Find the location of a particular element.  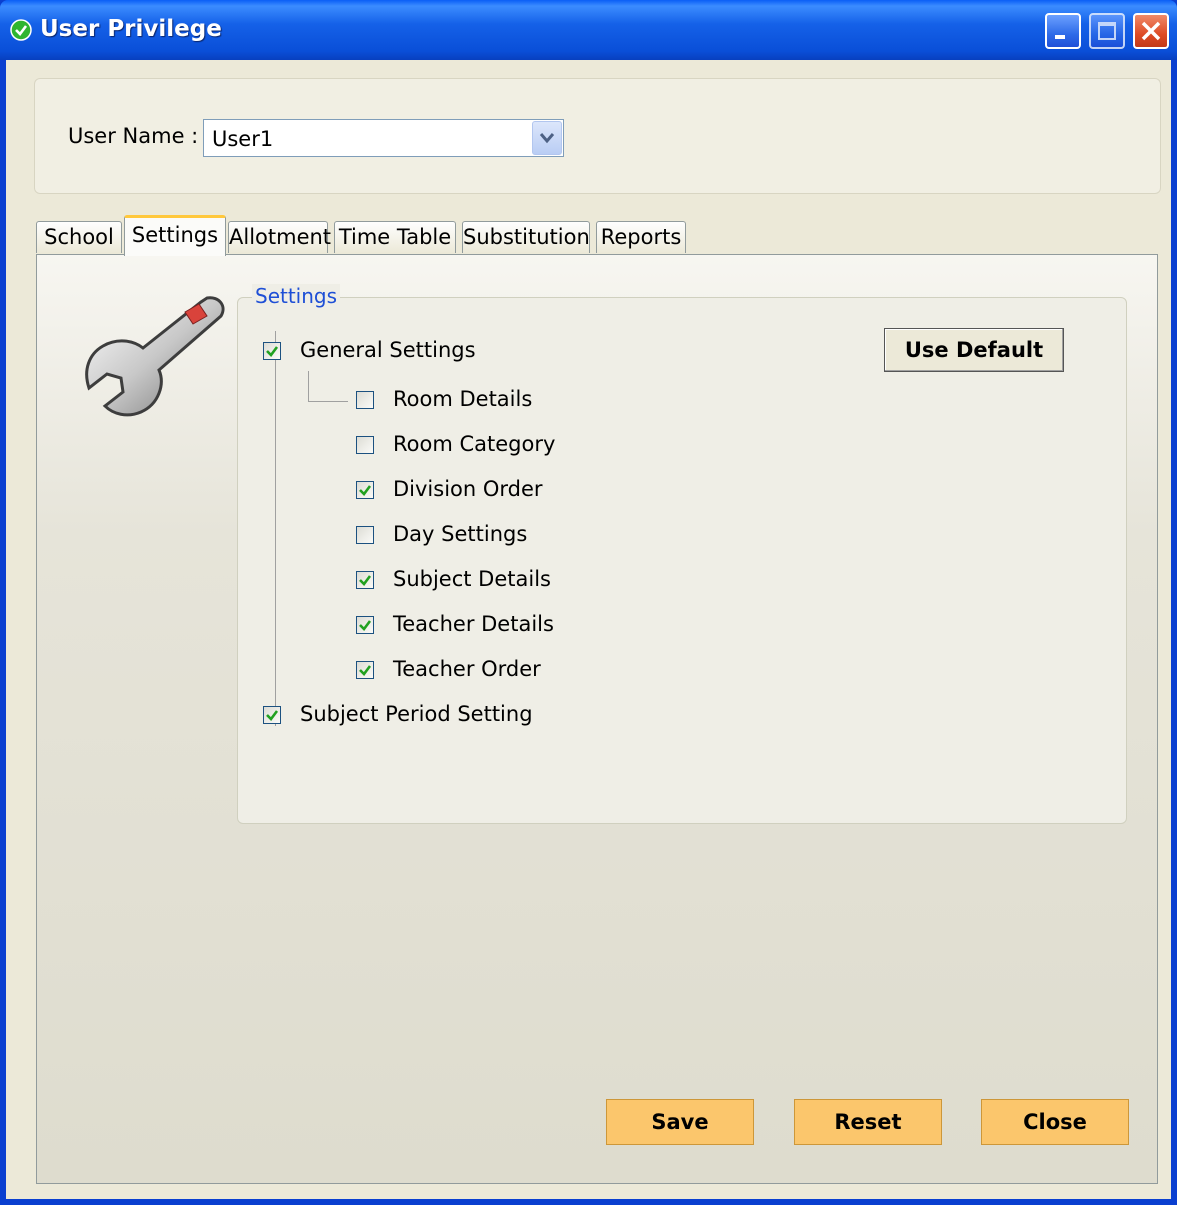

checkbox-label: Room Category is located at coordinates (474, 444).